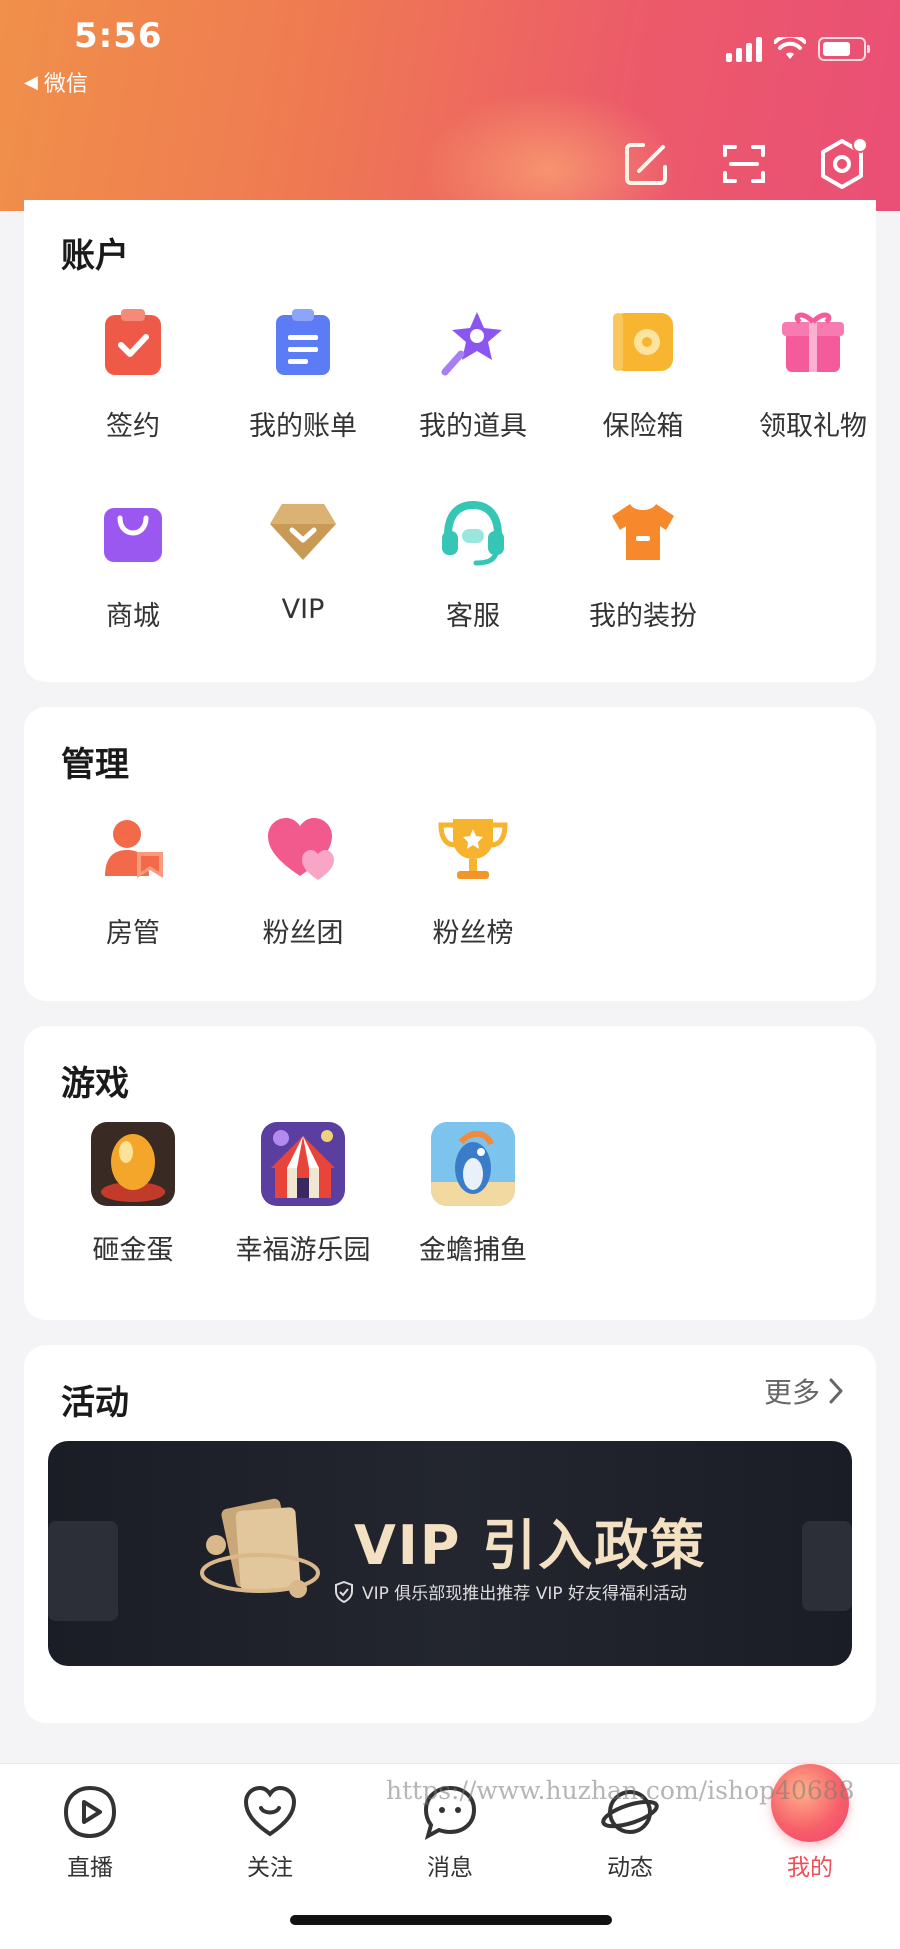  Describe the element at coordinates (744, 49) in the screenshot. I see `cellular-signal-icon` at that location.